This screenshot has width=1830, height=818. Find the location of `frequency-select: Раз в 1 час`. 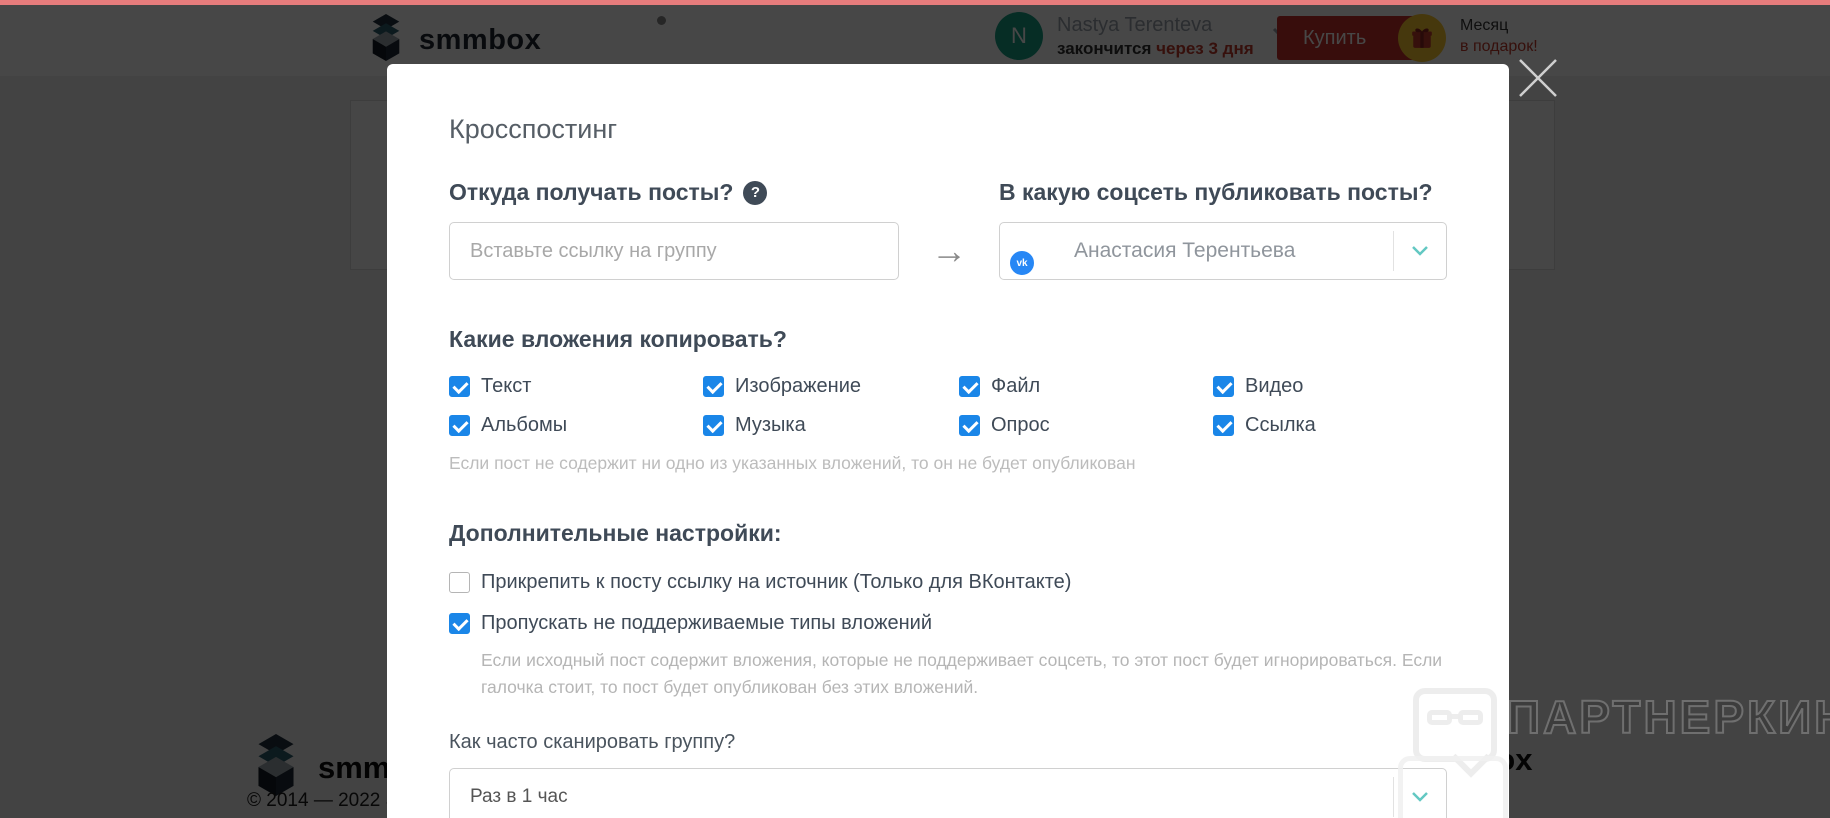

frequency-select: Раз в 1 час is located at coordinates (948, 793).